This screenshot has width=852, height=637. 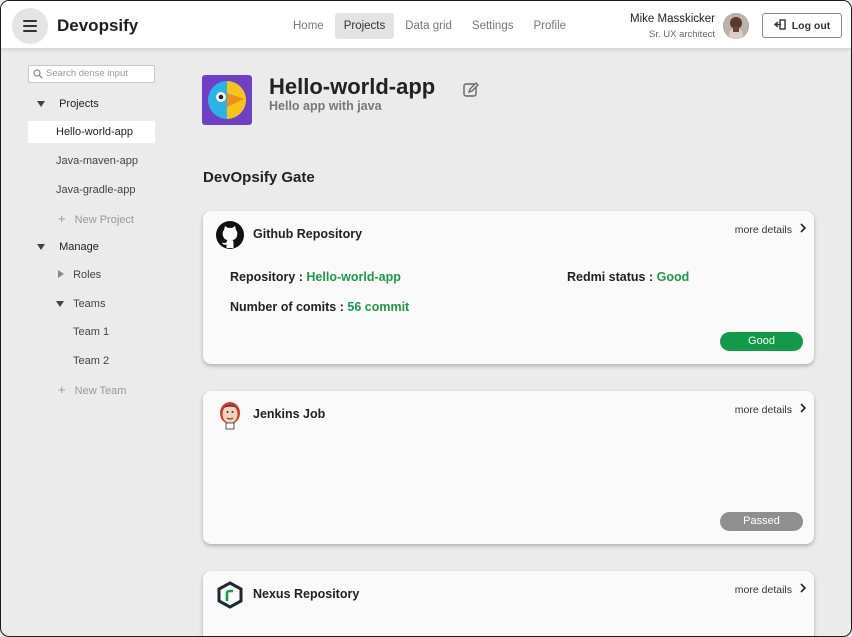 I want to click on search-input: Search dense input, so click(x=91, y=74).